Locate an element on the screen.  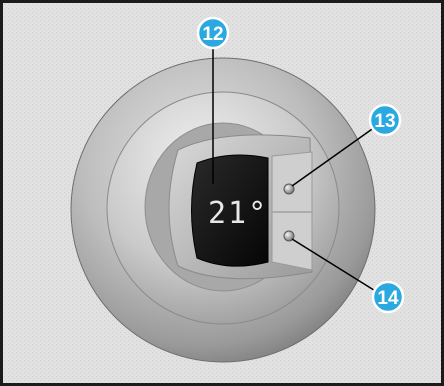
callout-14: 14 is located at coordinates (388, 297).